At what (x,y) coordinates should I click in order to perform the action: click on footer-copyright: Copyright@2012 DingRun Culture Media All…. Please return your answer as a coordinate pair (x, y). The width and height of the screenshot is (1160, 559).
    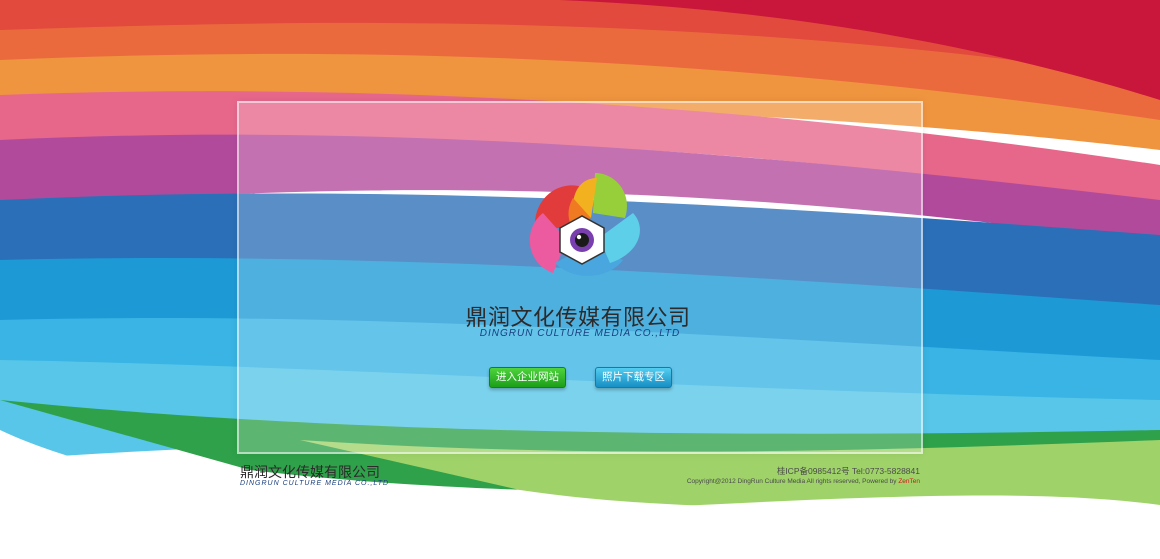
    Looking at the image, I should click on (780, 481).